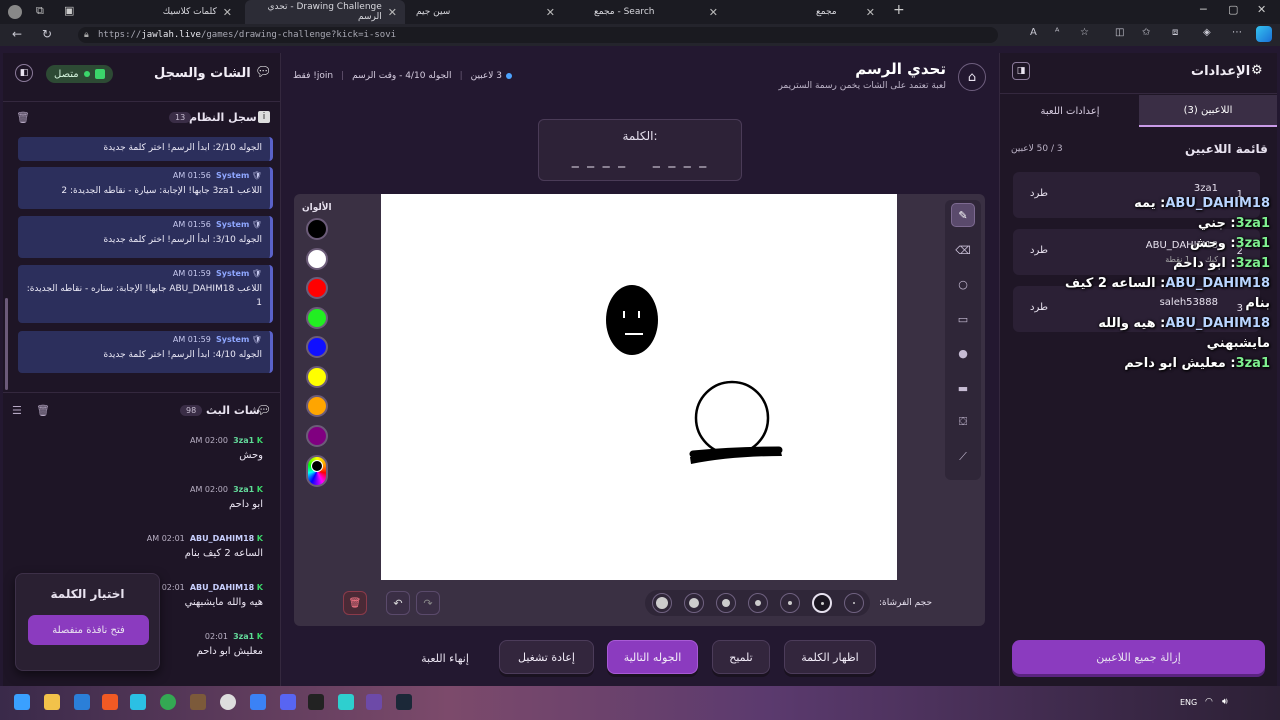 The width and height of the screenshot is (1280, 720). What do you see at coordinates (316, 702) in the screenshot?
I see `epic-games-icon` at bounding box center [316, 702].